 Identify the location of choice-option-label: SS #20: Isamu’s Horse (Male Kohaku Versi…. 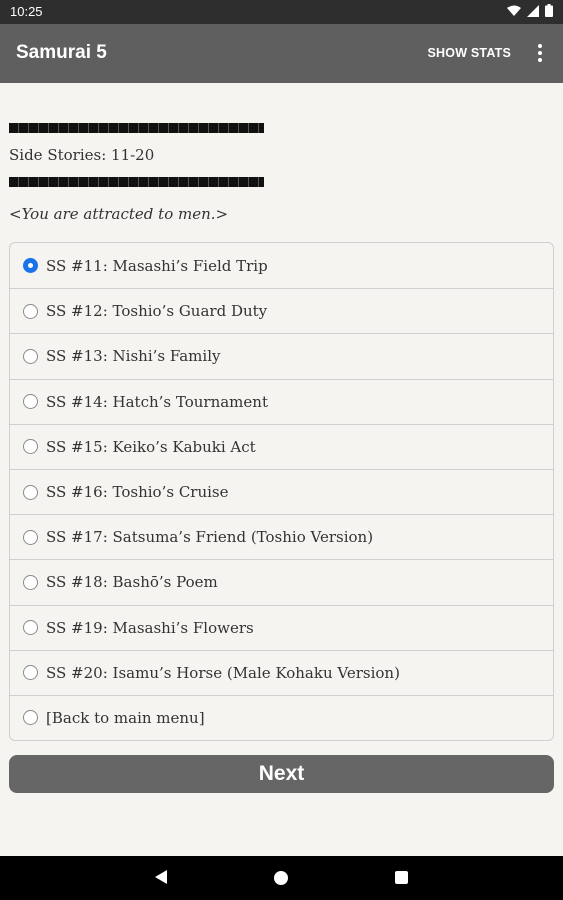
(223, 672).